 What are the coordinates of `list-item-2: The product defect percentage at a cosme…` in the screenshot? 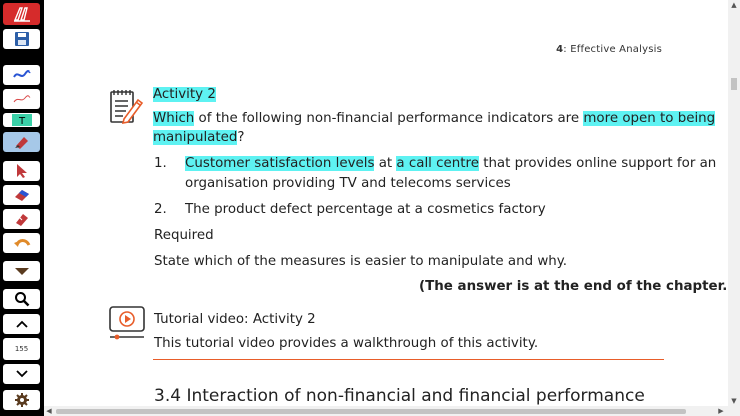 It's located at (365, 209).